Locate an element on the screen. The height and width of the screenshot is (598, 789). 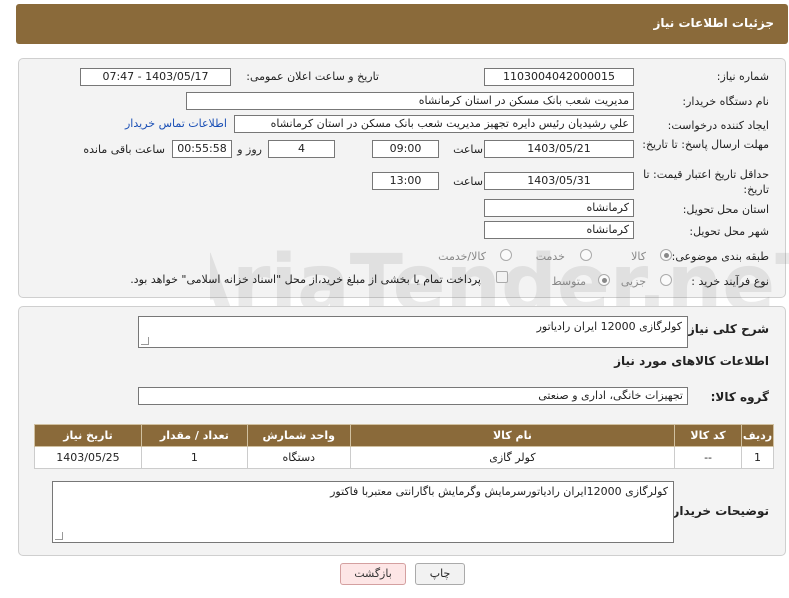
print-button: چاپ is located at coordinates (440, 574).